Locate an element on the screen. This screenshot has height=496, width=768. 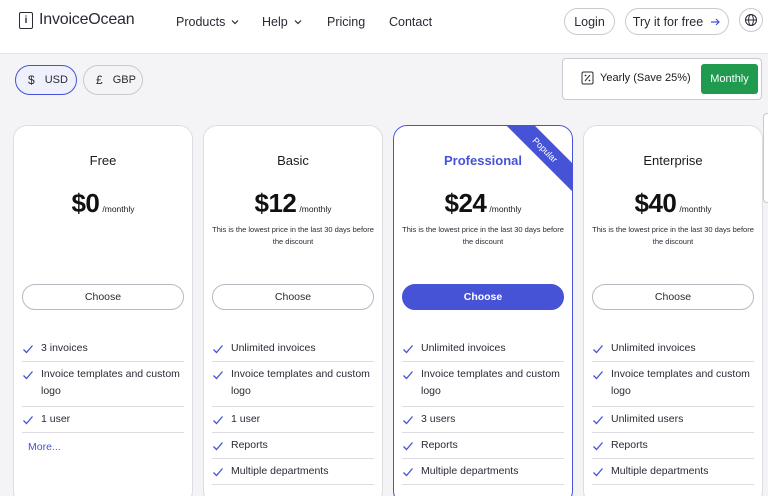
nav-help: Help is located at coordinates (283, 22).